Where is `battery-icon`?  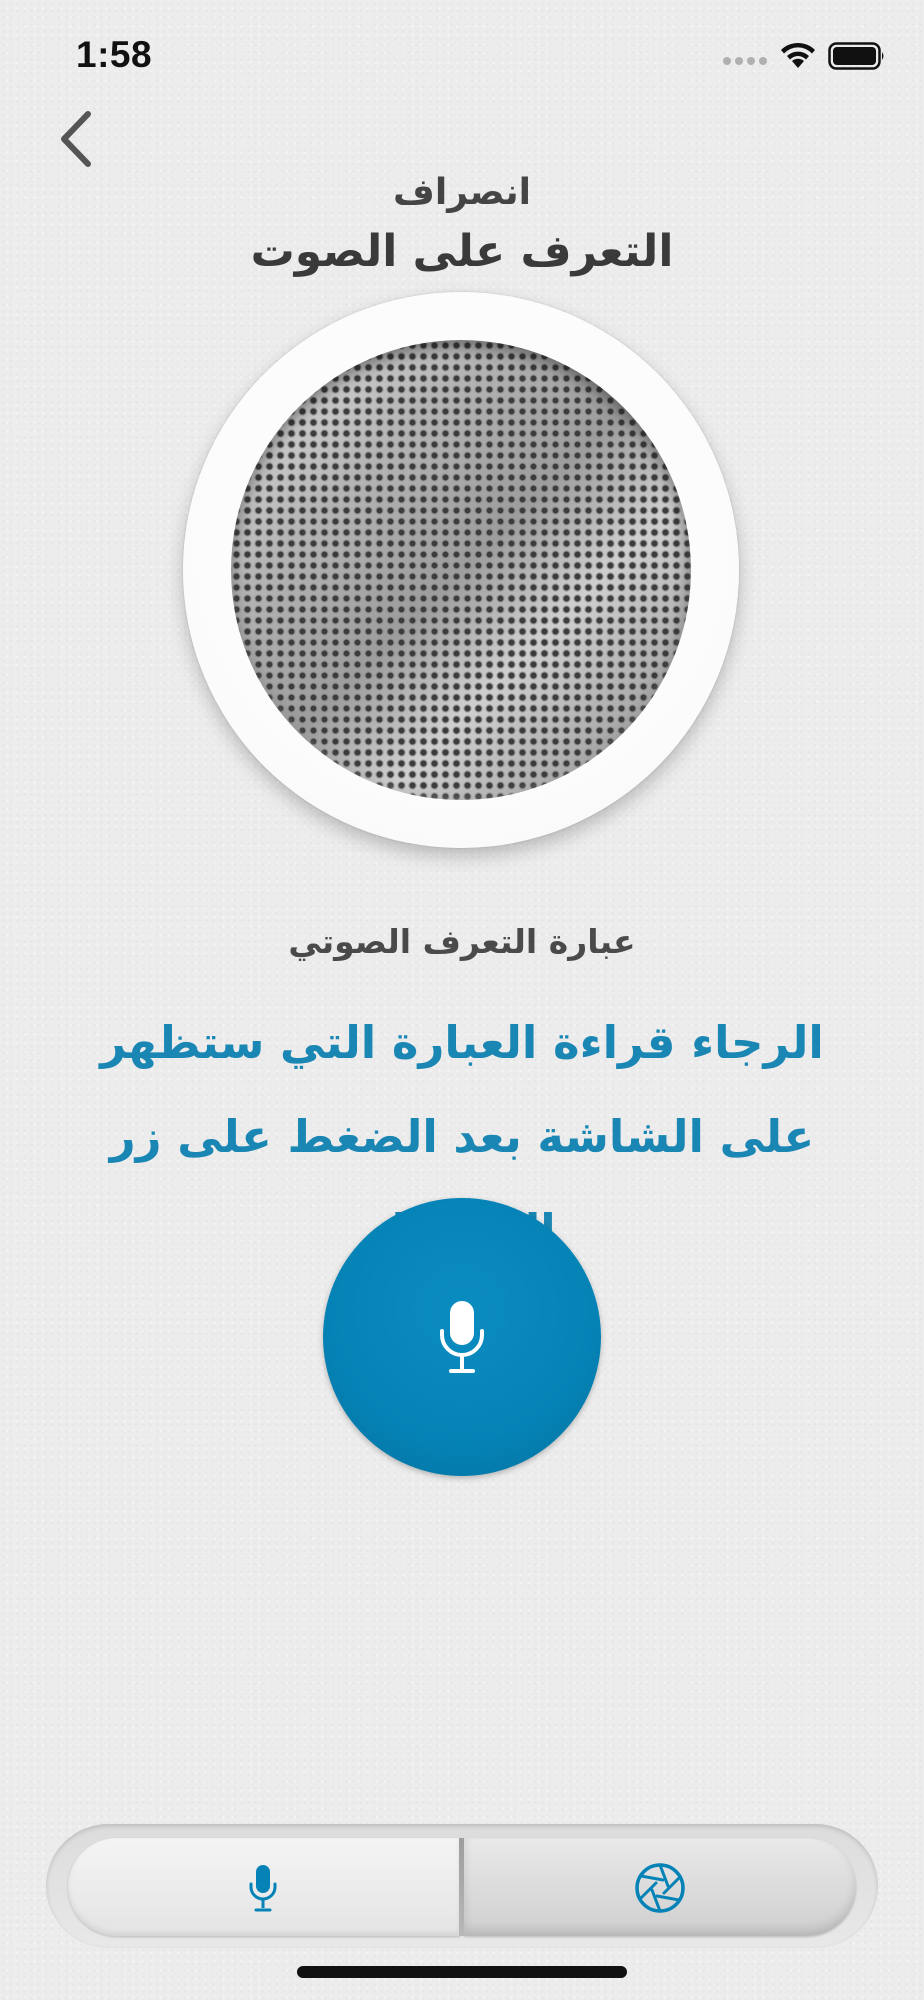 battery-icon is located at coordinates (856, 56).